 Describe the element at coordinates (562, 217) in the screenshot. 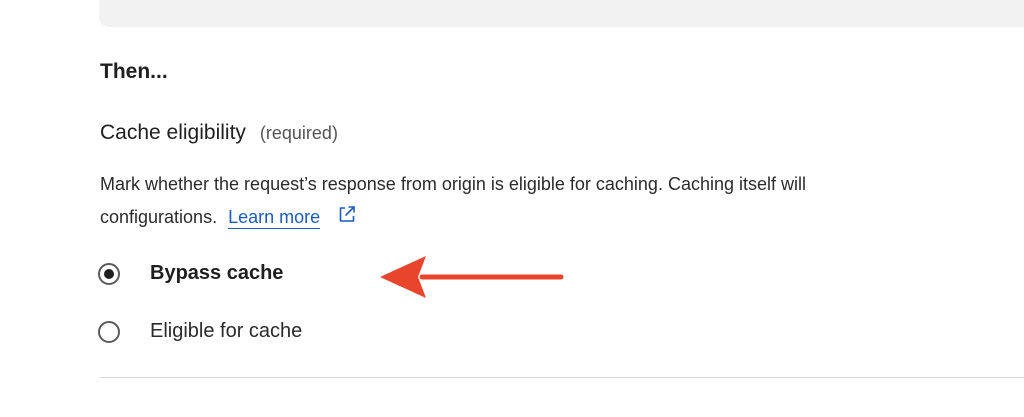

I see `description-line-2: configurations. Learn more` at that location.